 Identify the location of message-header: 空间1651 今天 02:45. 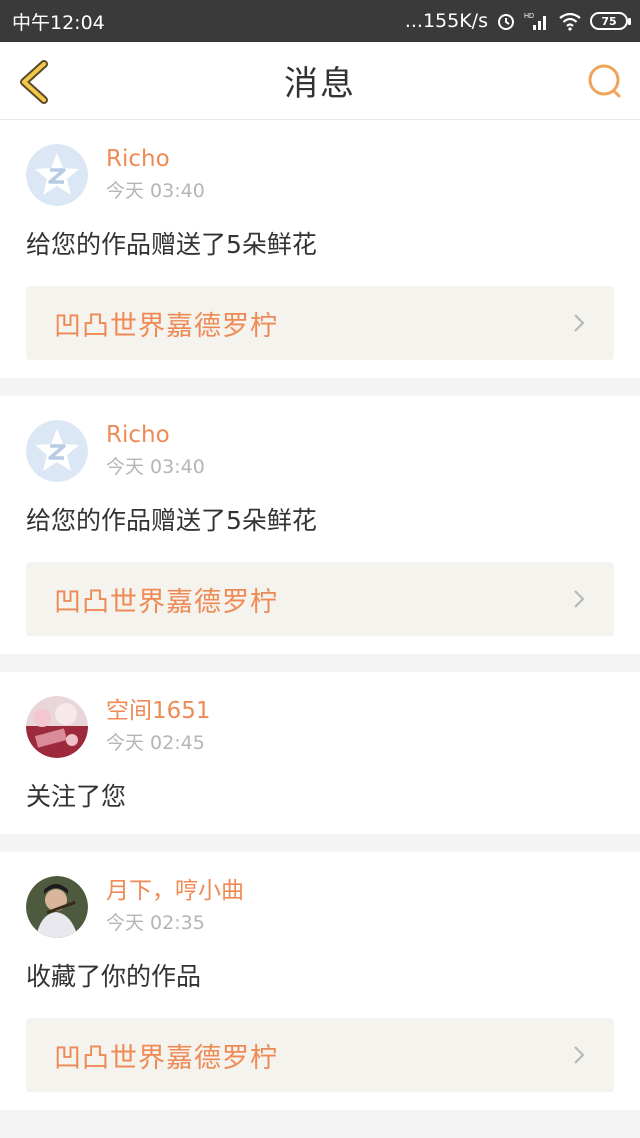
(320, 727).